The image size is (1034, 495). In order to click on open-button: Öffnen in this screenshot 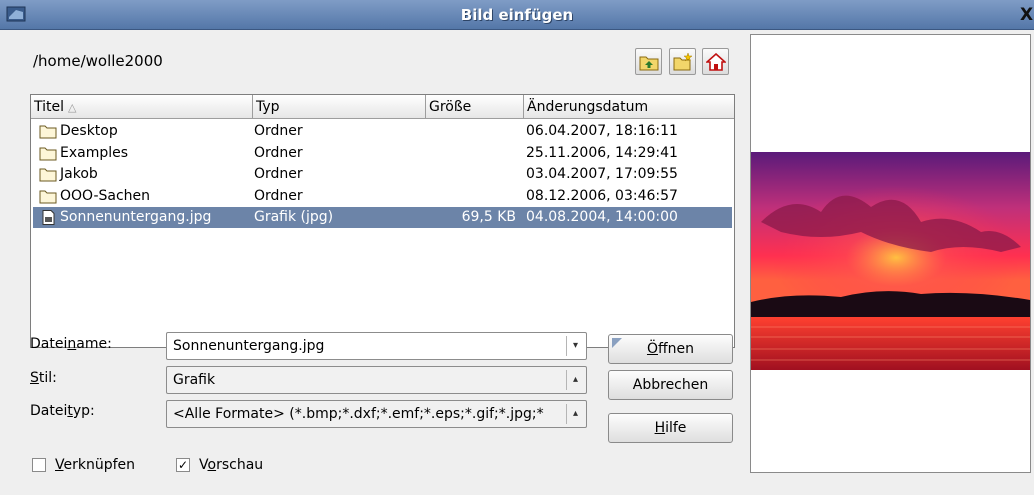, I will do `click(670, 349)`.